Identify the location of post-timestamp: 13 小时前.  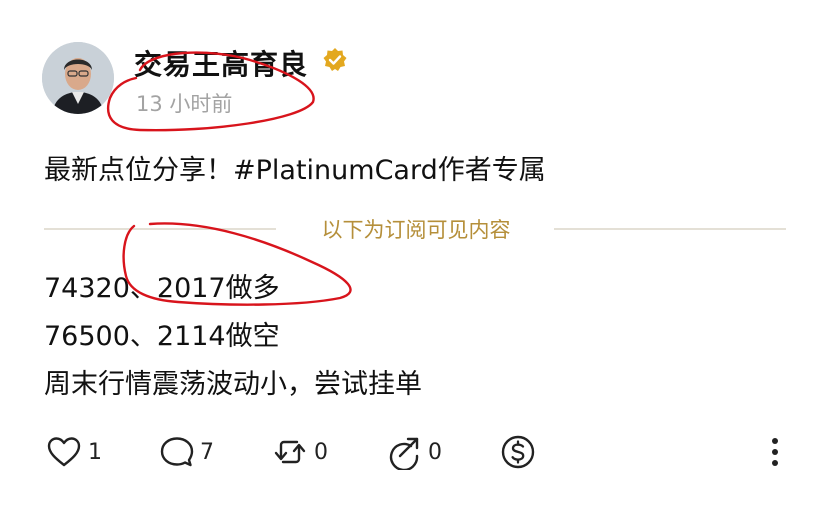
(184, 104).